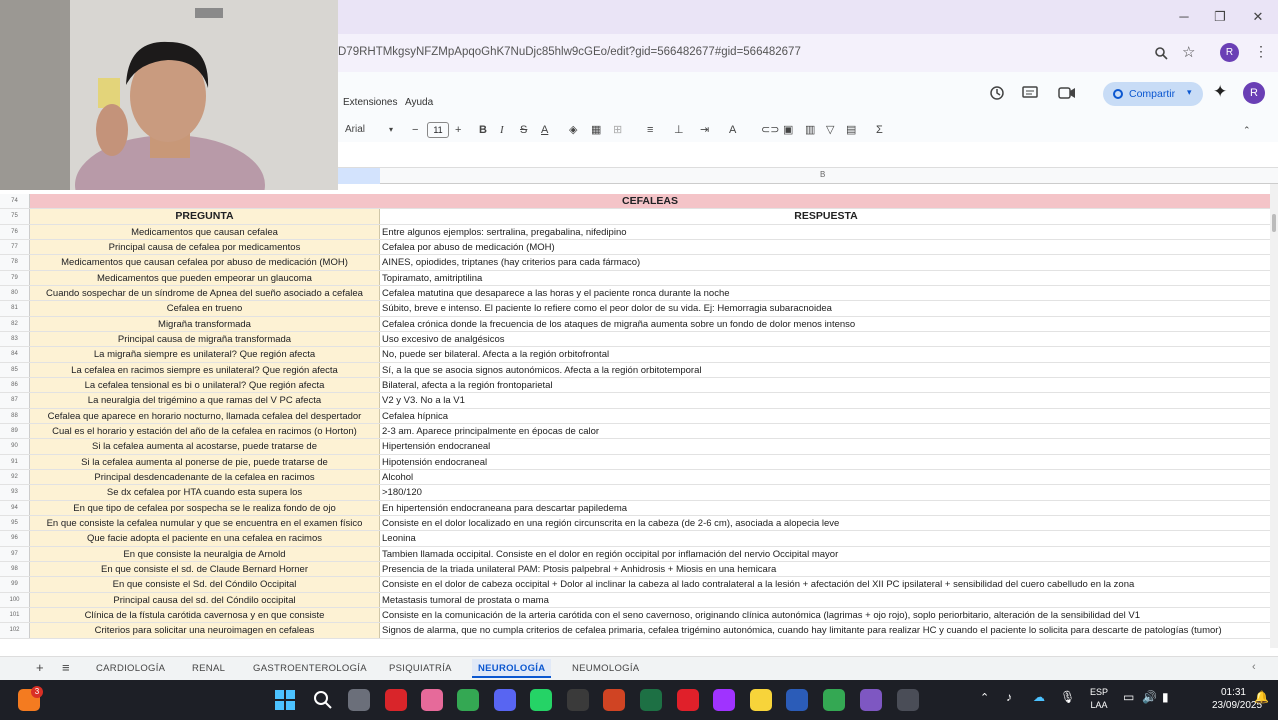 This screenshot has height=720, width=1278. I want to click on answer-cell: Metastasis tumoral de prostata o mama, so click(825, 600).